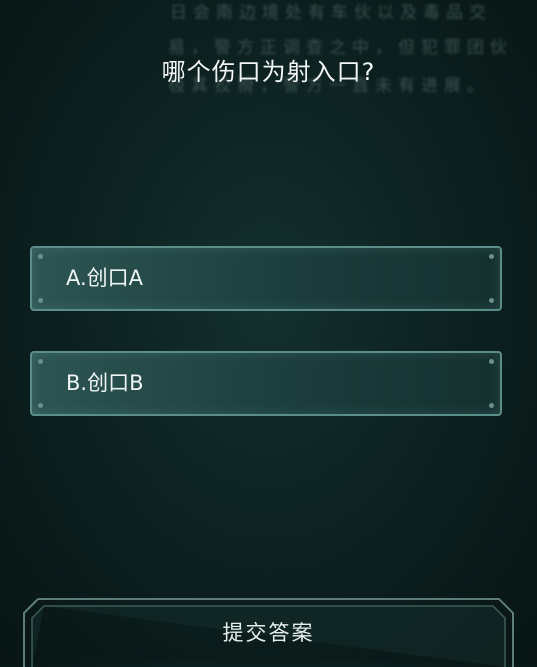 This screenshot has height=667, width=537. Describe the element at coordinates (266, 278) in the screenshot. I see `answer-option-a: A.创口A` at that location.